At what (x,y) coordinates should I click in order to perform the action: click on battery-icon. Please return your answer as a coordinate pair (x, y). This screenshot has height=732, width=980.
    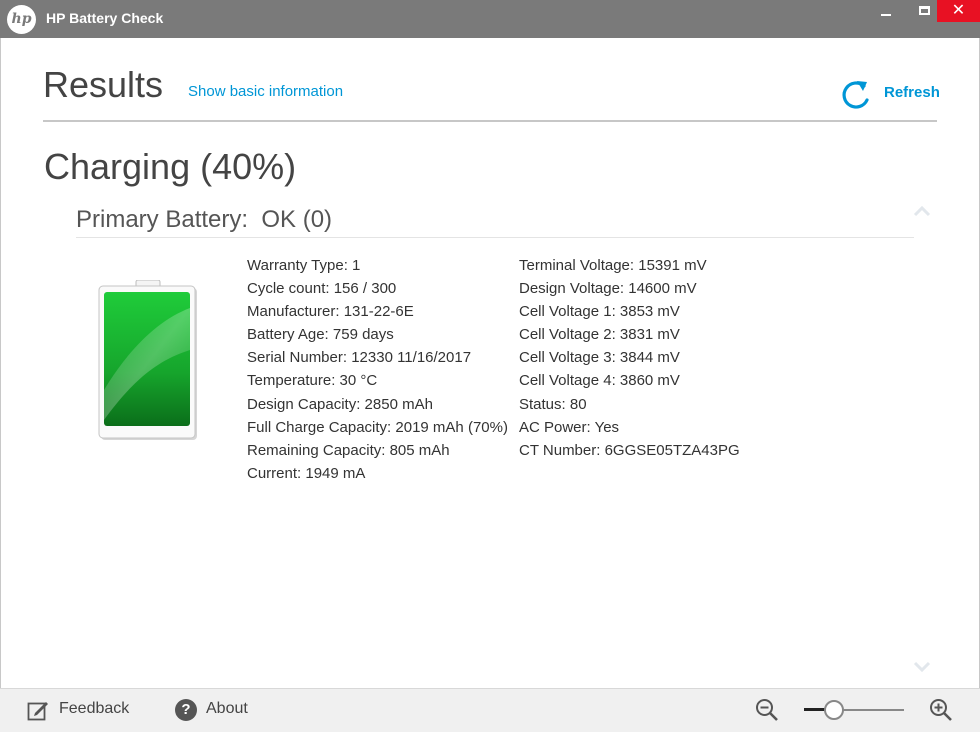
    Looking at the image, I should click on (147, 360).